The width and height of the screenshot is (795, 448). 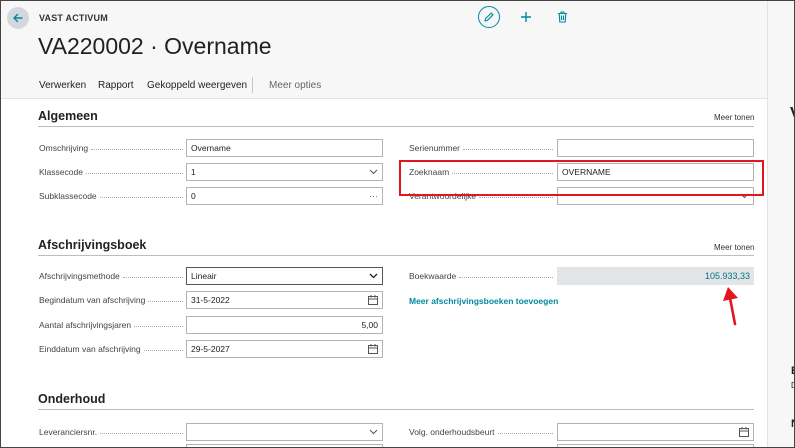 I want to click on pencil-icon, so click(x=489, y=17).